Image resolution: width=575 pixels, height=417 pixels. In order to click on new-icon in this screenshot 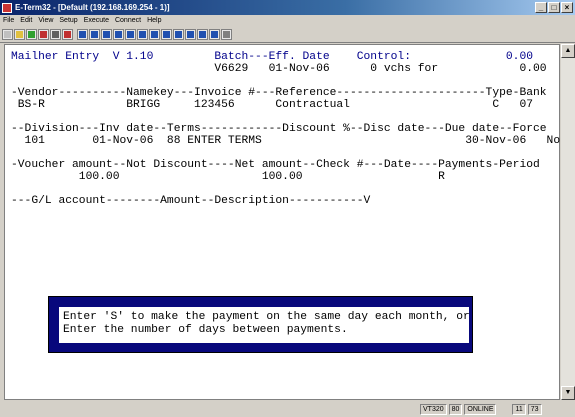, I will do `click(7, 34)`.